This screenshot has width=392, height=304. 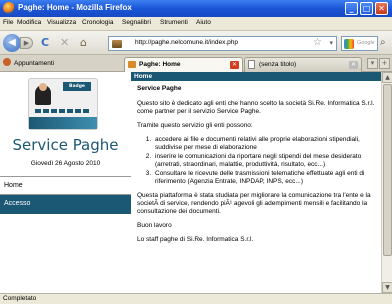 What do you see at coordinates (117, 44) in the screenshot?
I see `site-favicon-icon` at bounding box center [117, 44].